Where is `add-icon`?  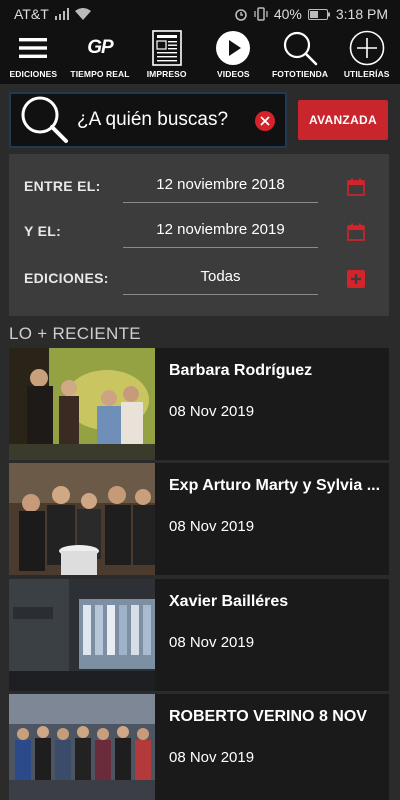
add-icon is located at coordinates (356, 279).